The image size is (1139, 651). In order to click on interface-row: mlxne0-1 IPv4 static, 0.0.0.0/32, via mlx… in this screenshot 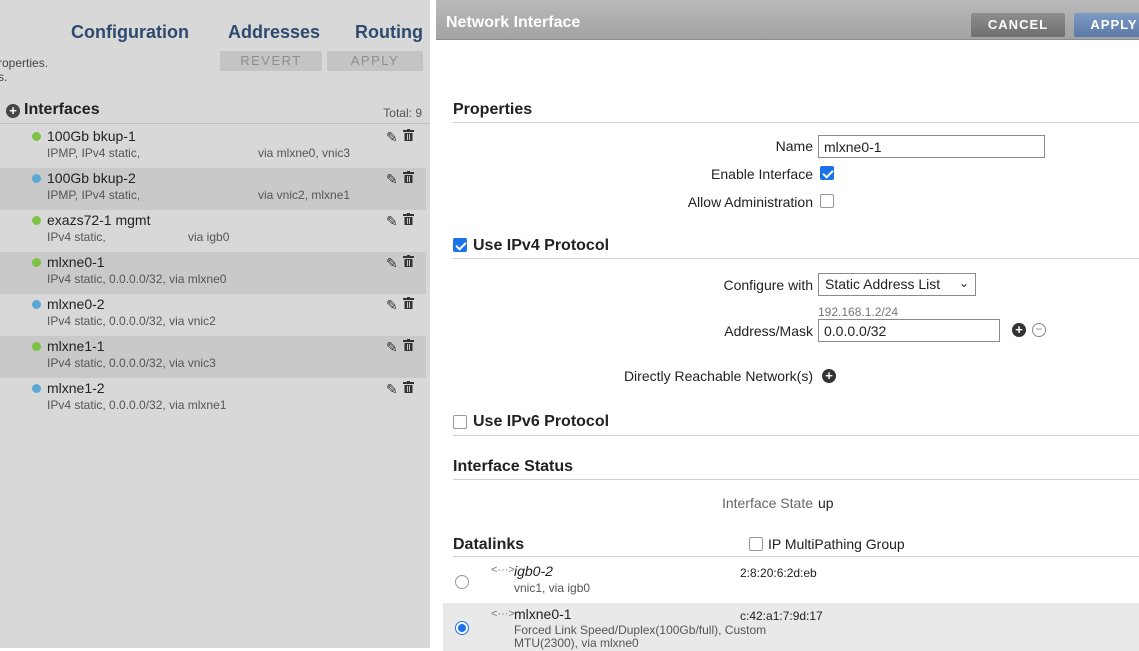, I will do `click(213, 273)`.